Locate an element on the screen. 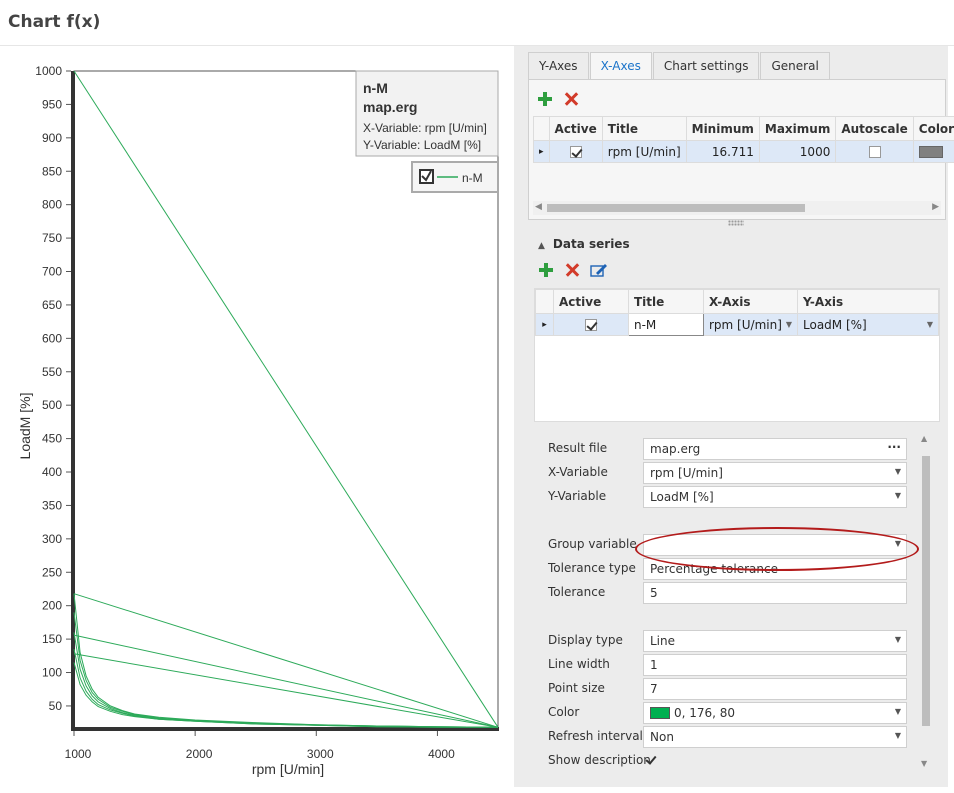 The image size is (954, 793). color-select: 0, 176, 80 ▼ is located at coordinates (775, 713).